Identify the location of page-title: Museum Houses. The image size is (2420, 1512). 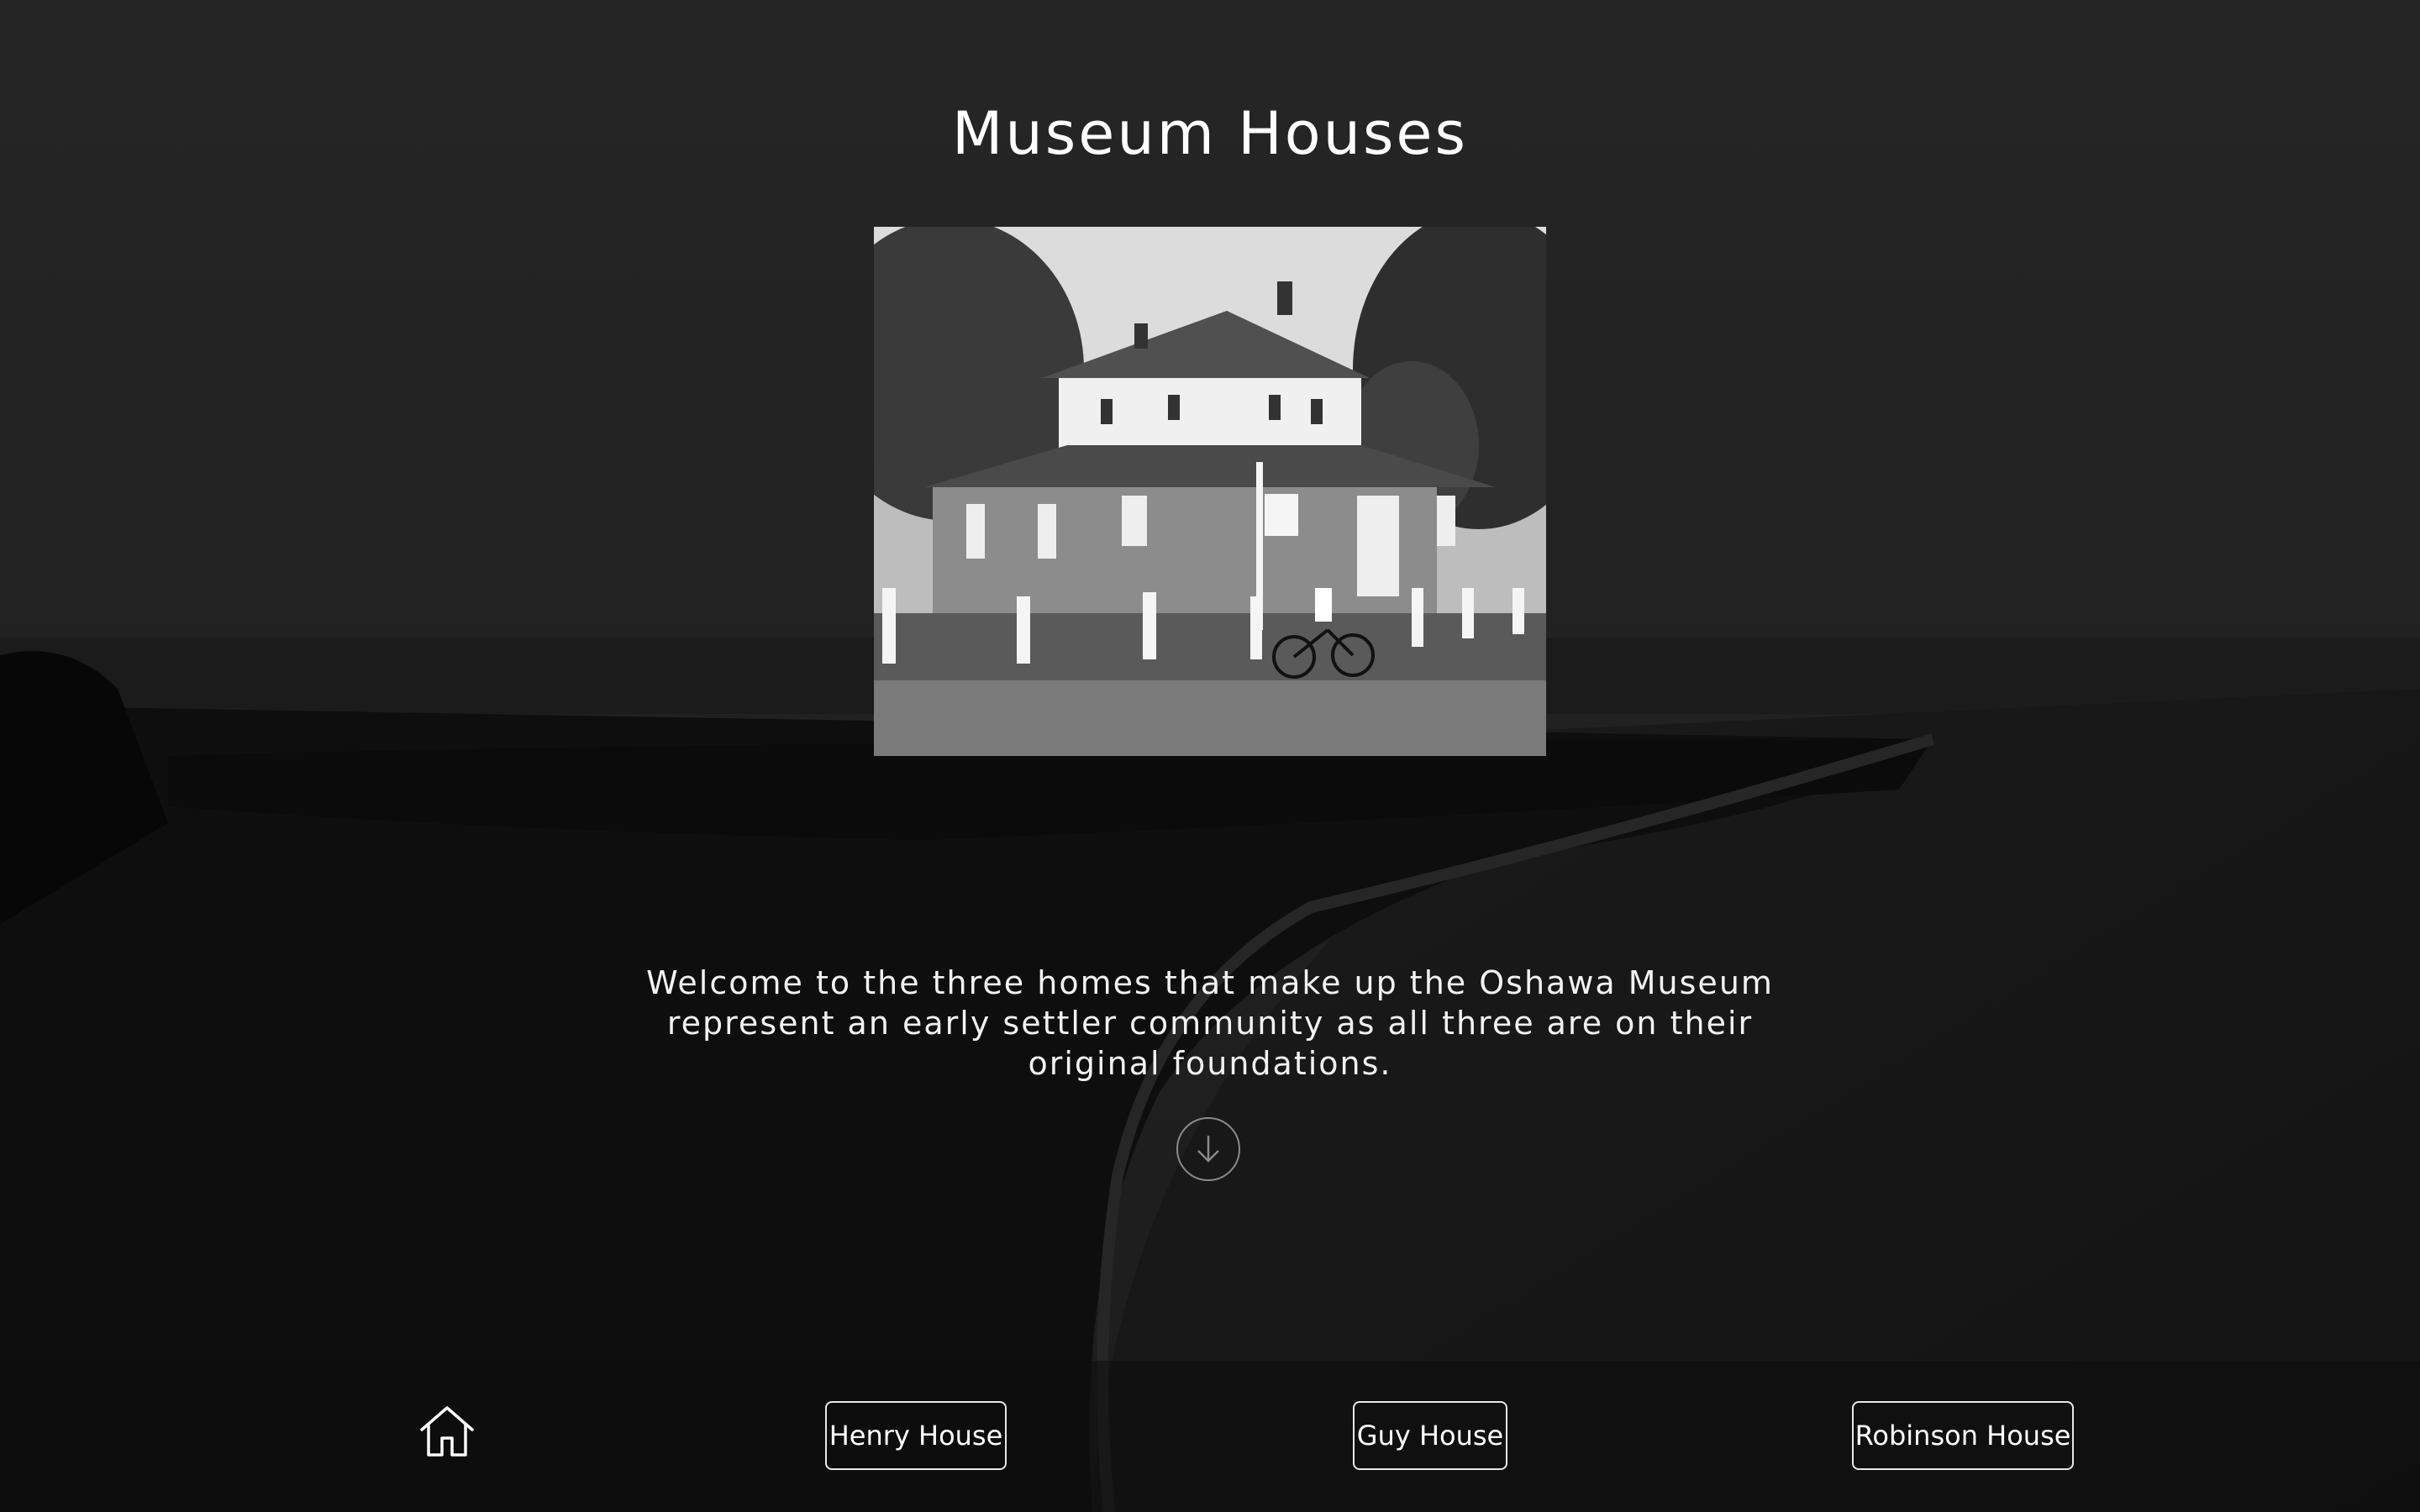
(1210, 133).